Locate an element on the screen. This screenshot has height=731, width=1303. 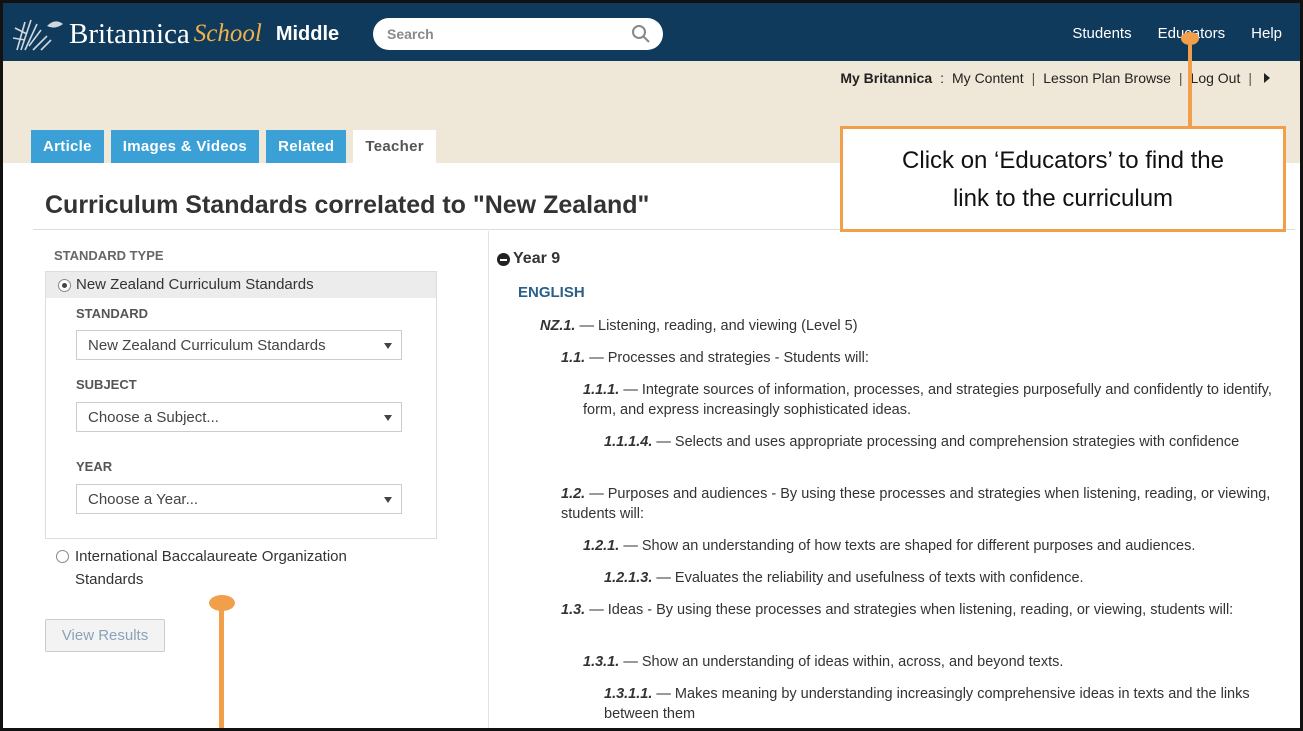
standard-code: 1.3. is located at coordinates (573, 610).